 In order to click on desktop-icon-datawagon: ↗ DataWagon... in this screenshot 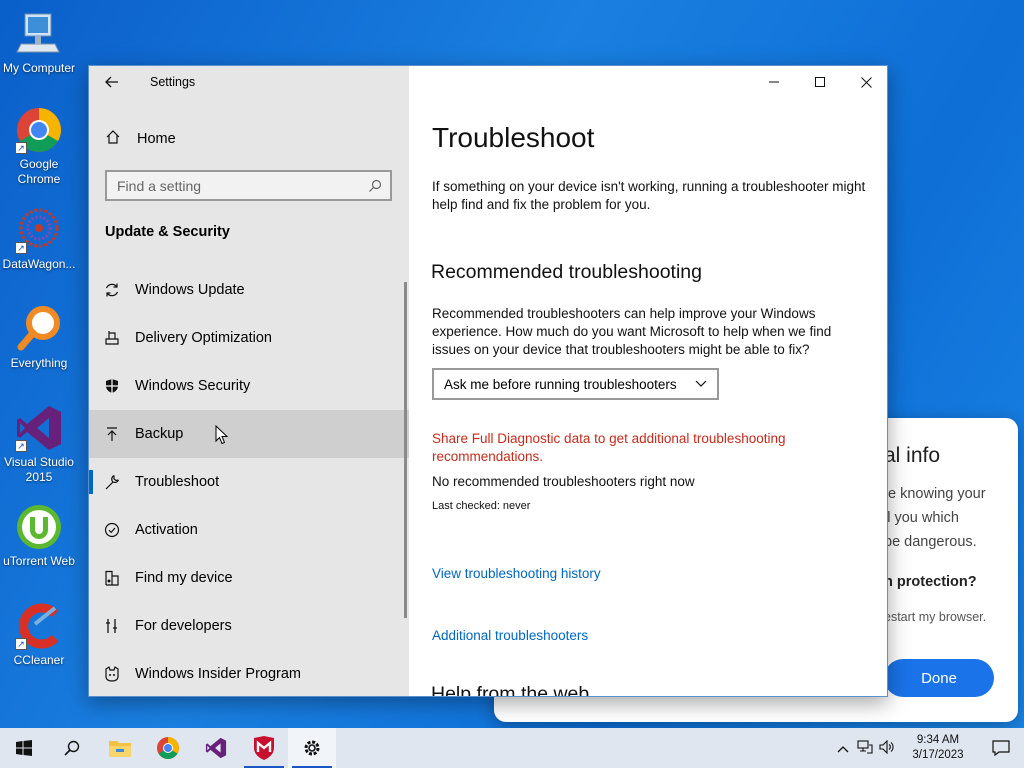, I will do `click(39, 239)`.